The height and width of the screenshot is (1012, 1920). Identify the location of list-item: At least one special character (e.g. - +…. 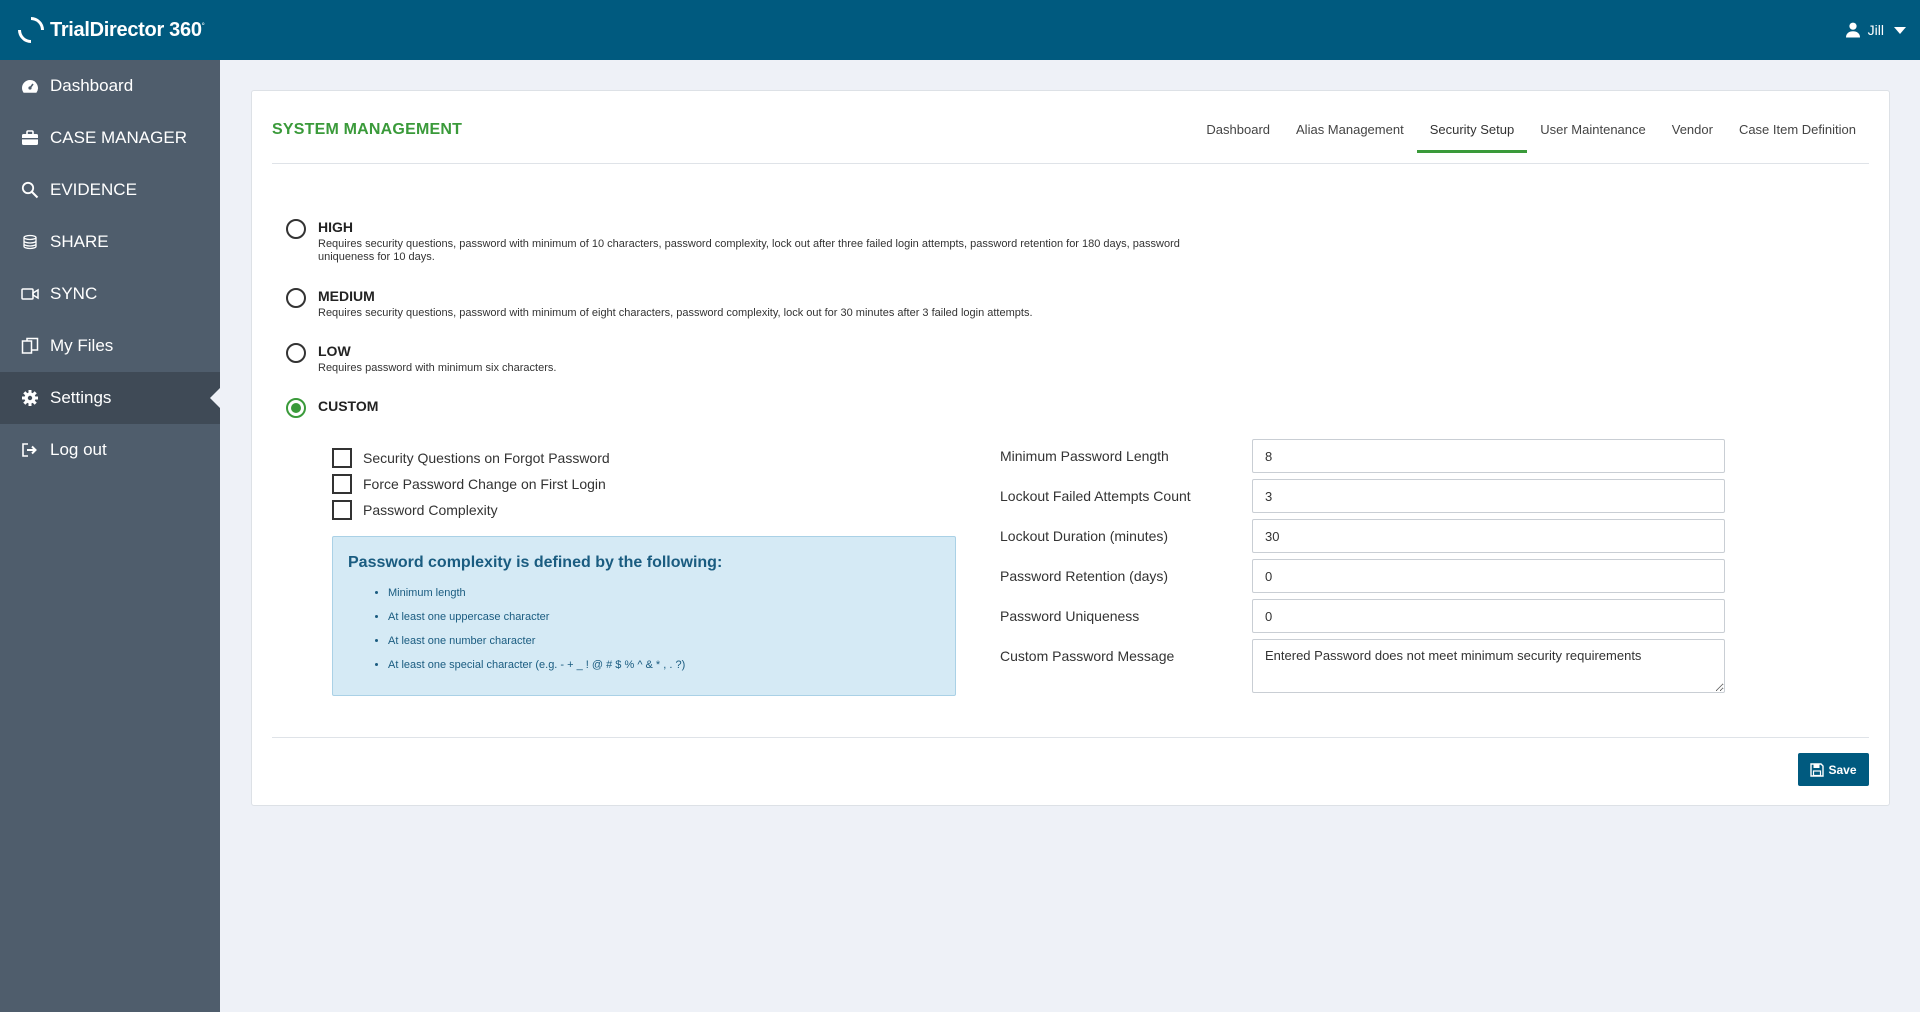
(536, 669).